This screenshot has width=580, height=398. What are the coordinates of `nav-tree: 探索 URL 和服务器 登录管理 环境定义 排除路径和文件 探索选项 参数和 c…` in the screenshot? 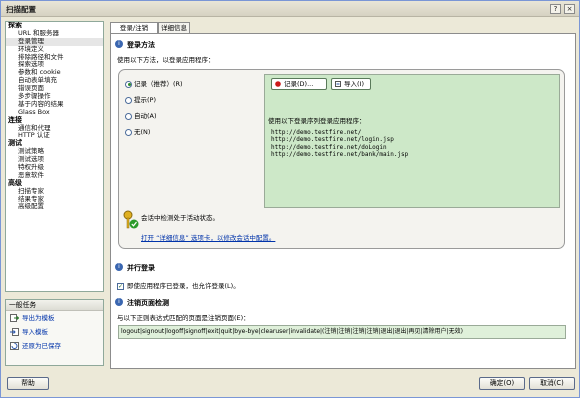 It's located at (54, 156).